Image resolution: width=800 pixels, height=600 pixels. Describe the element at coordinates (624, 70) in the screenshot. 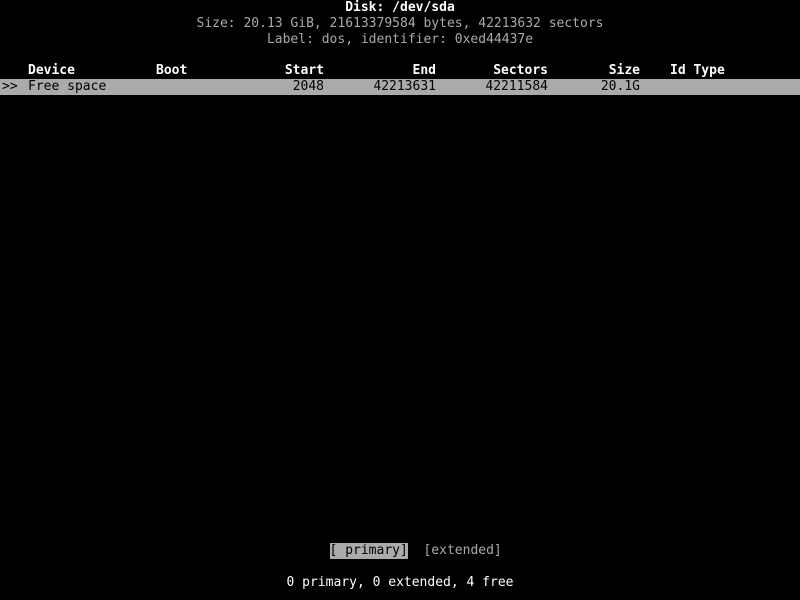

I see `column-header-size: Size` at that location.